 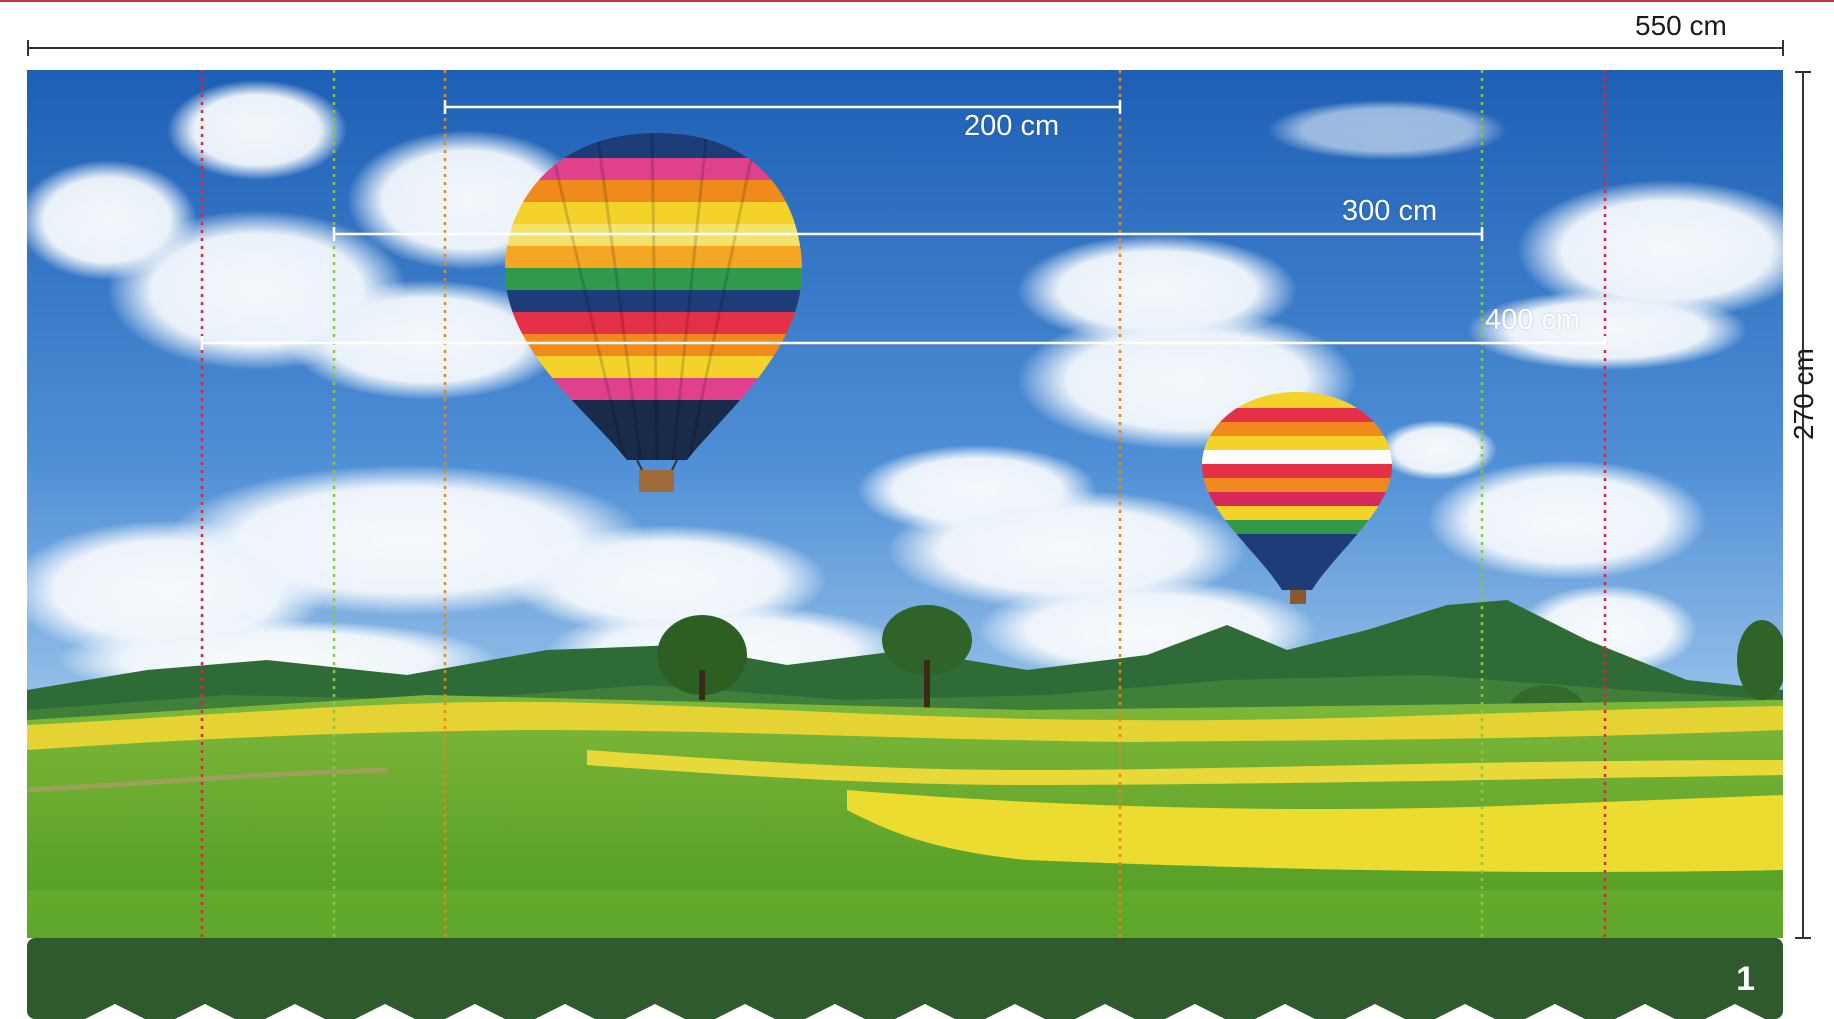 I want to click on measure-label-400: 400 cm, so click(x=1533, y=320).